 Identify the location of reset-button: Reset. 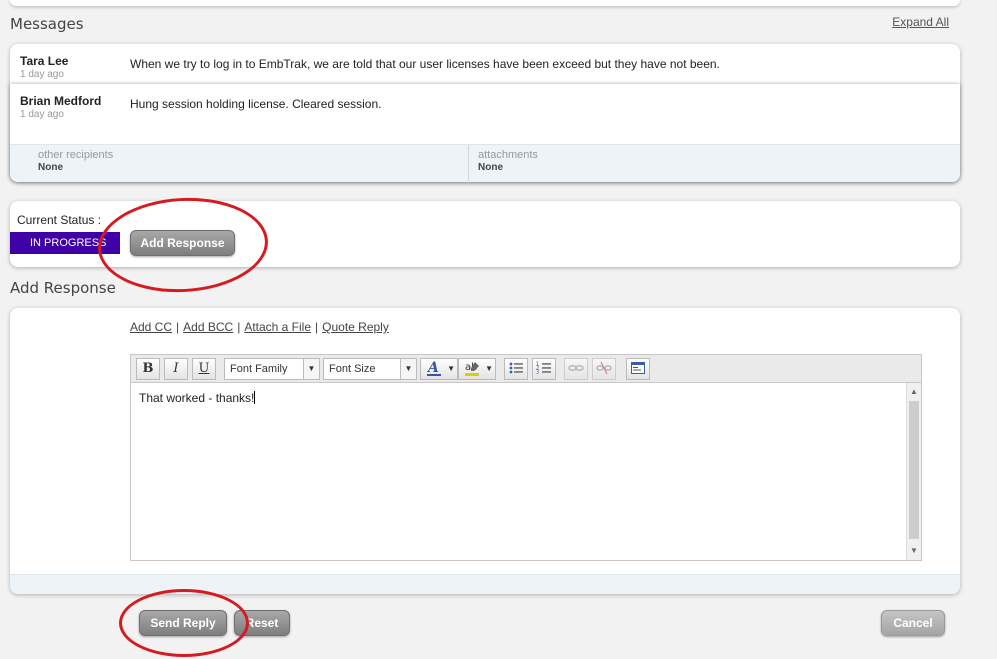
(262, 623).